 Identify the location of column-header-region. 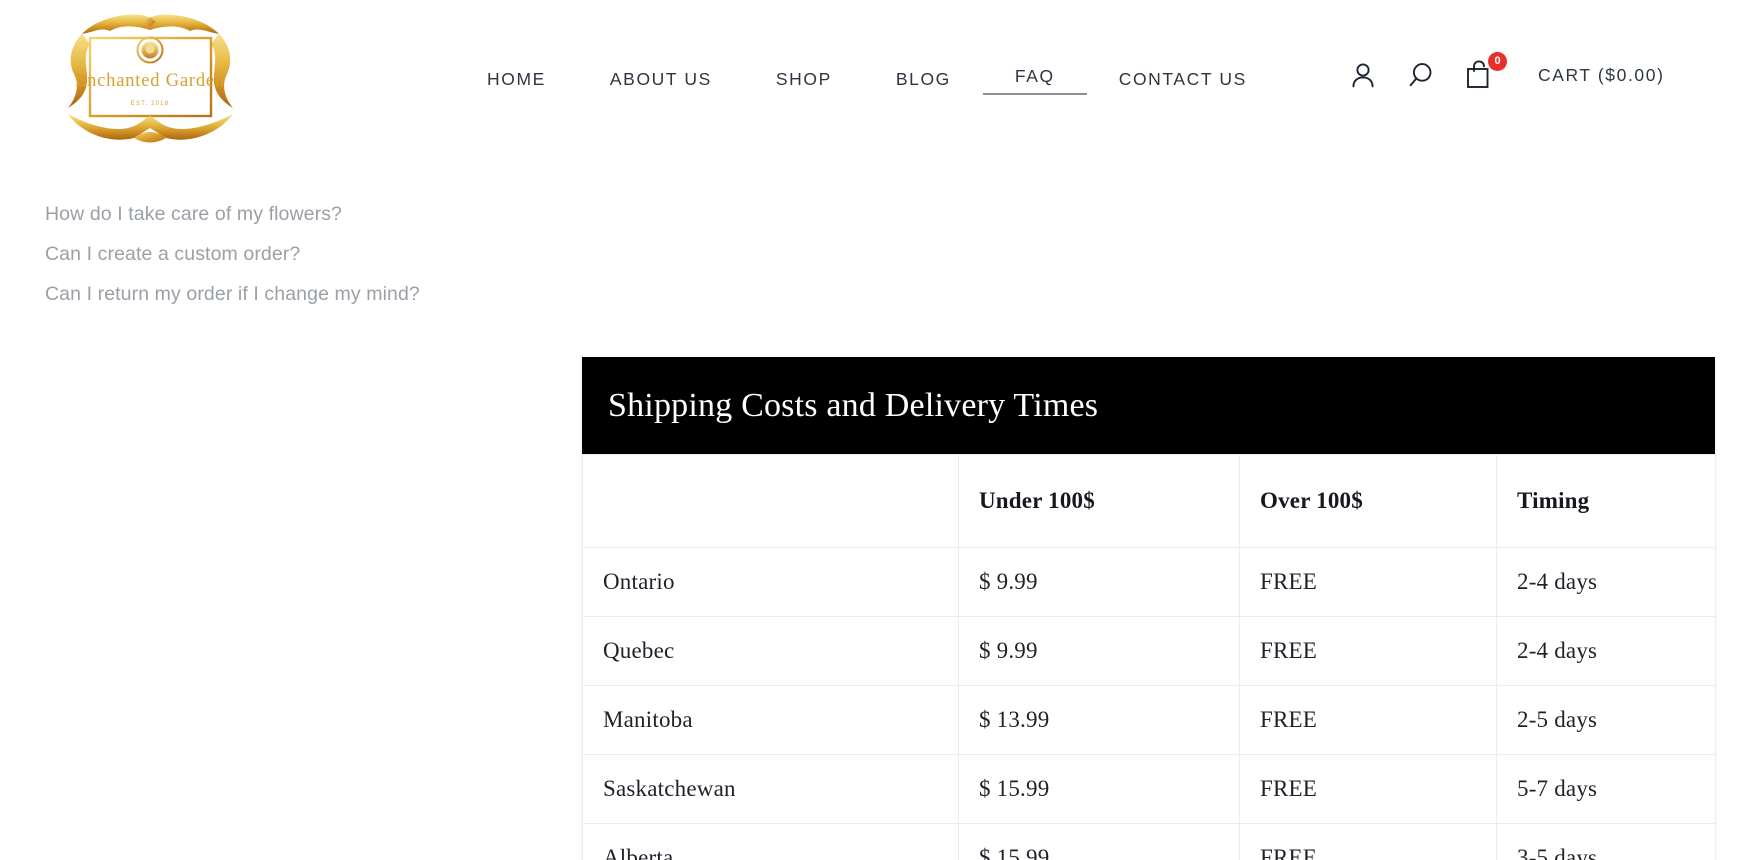
(770, 501).